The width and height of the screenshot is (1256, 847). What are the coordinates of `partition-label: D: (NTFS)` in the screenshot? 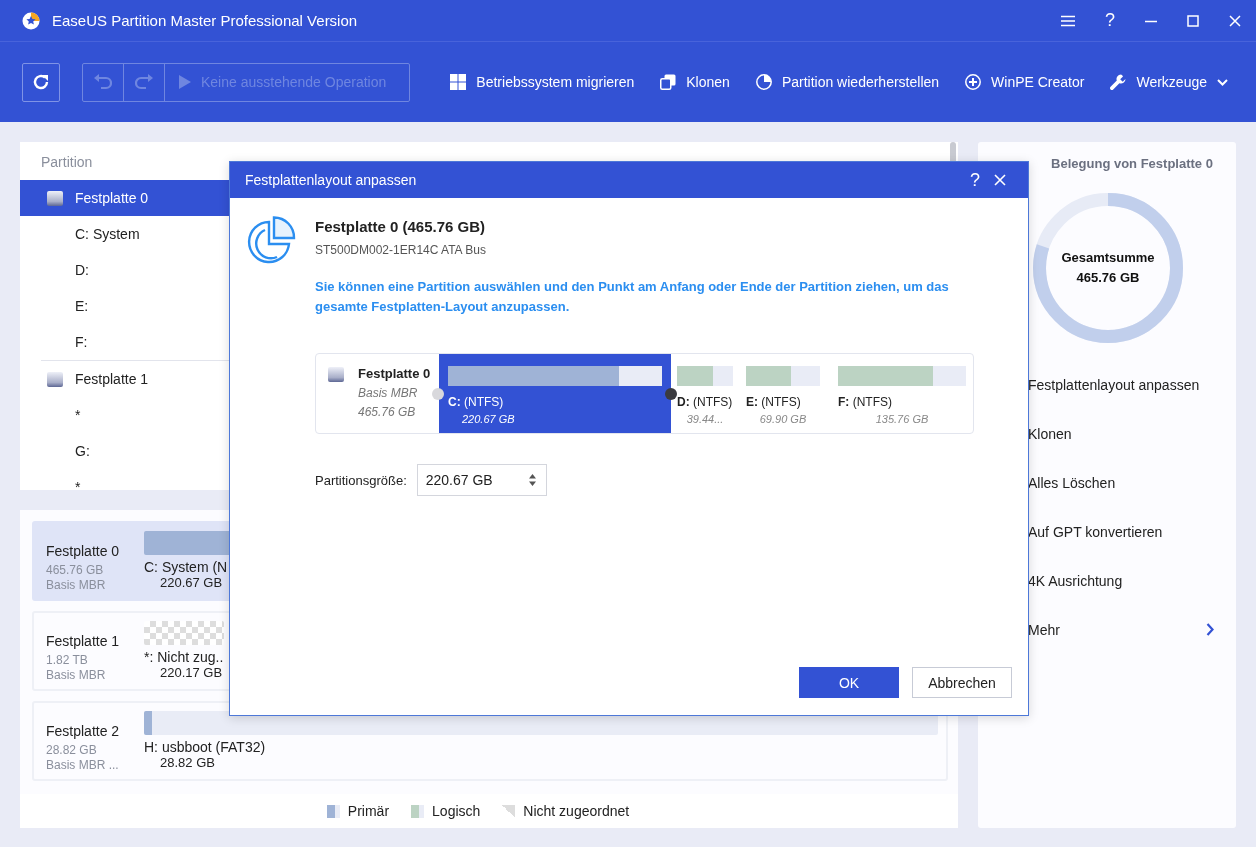 It's located at (705, 402).